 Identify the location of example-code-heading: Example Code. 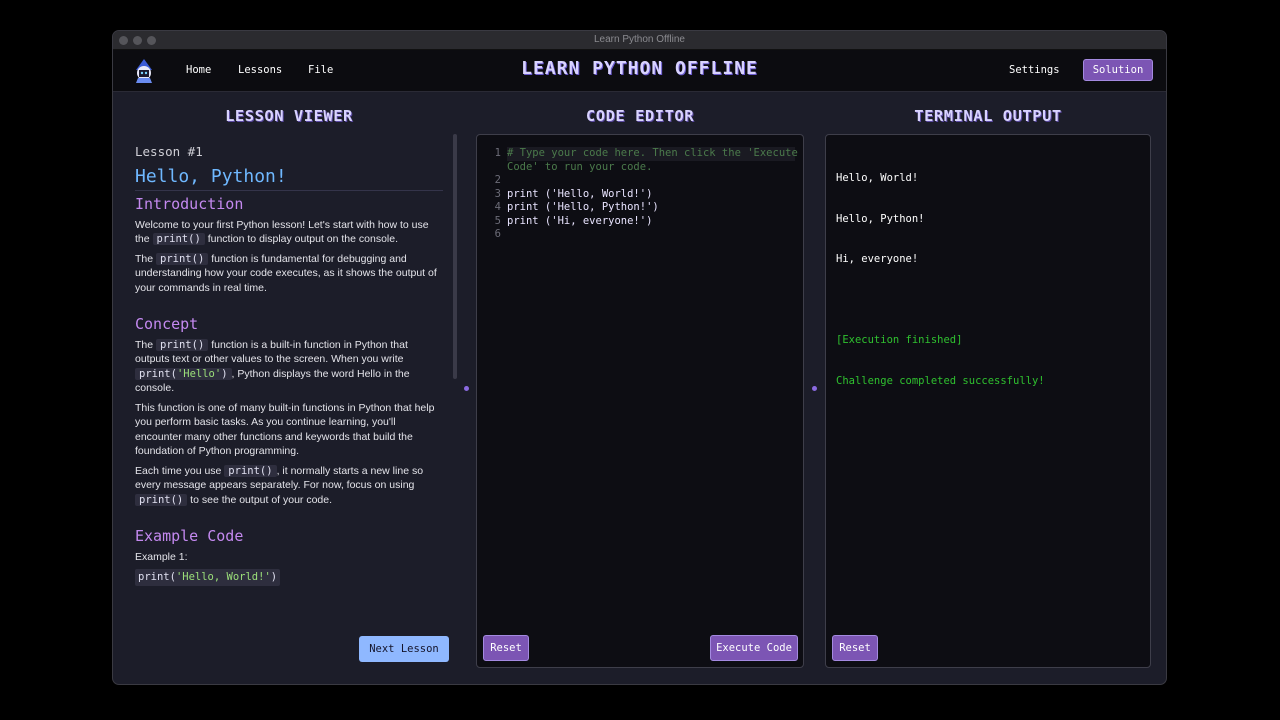
(189, 536).